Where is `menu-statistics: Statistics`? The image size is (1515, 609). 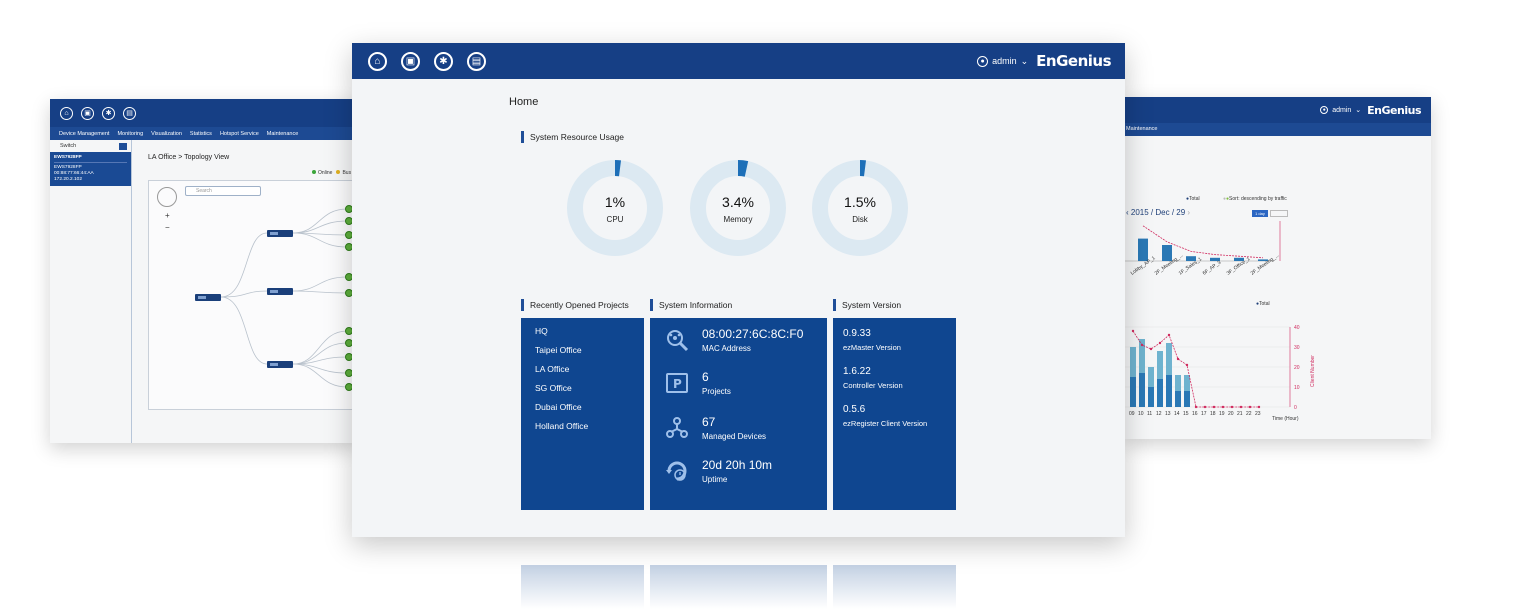
menu-statistics: Statistics is located at coordinates (201, 134).